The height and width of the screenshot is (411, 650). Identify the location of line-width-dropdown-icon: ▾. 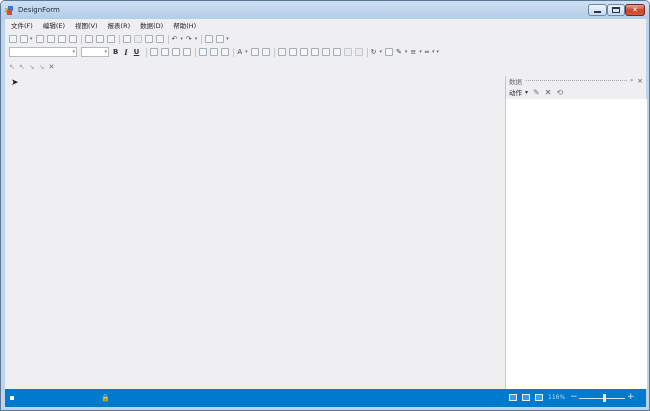
(420, 52).